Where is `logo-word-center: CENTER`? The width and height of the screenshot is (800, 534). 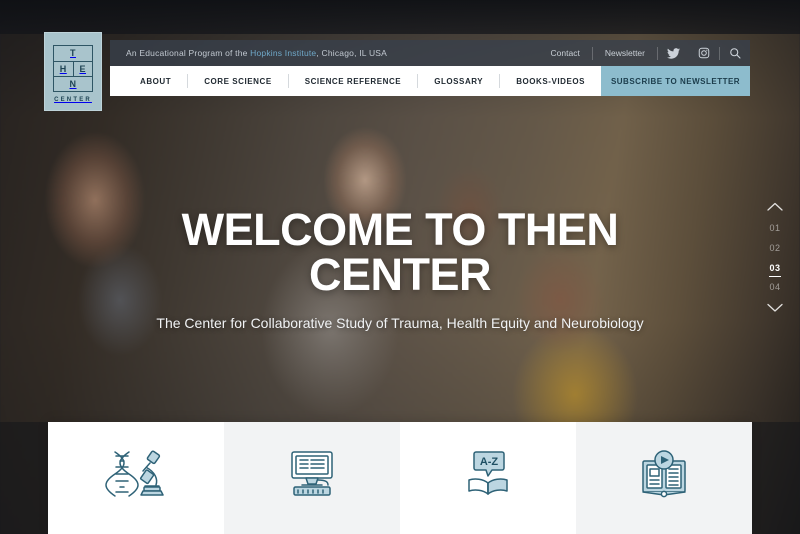
logo-word-center: CENTER is located at coordinates (73, 99).